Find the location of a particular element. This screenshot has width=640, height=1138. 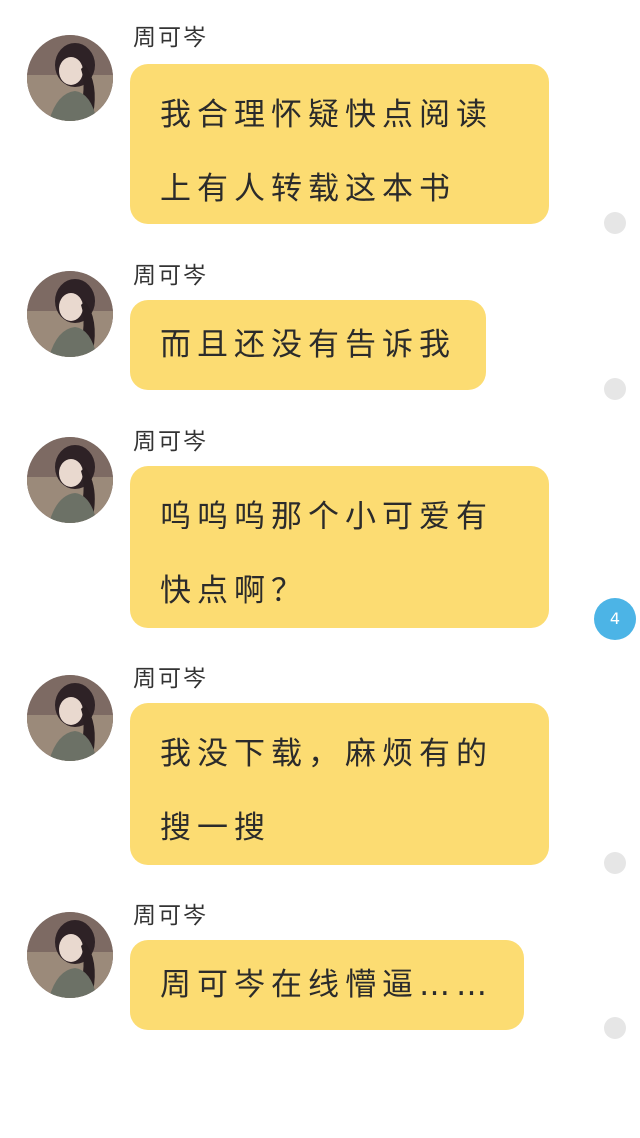

message-text: 搜一搜 is located at coordinates (215, 828).